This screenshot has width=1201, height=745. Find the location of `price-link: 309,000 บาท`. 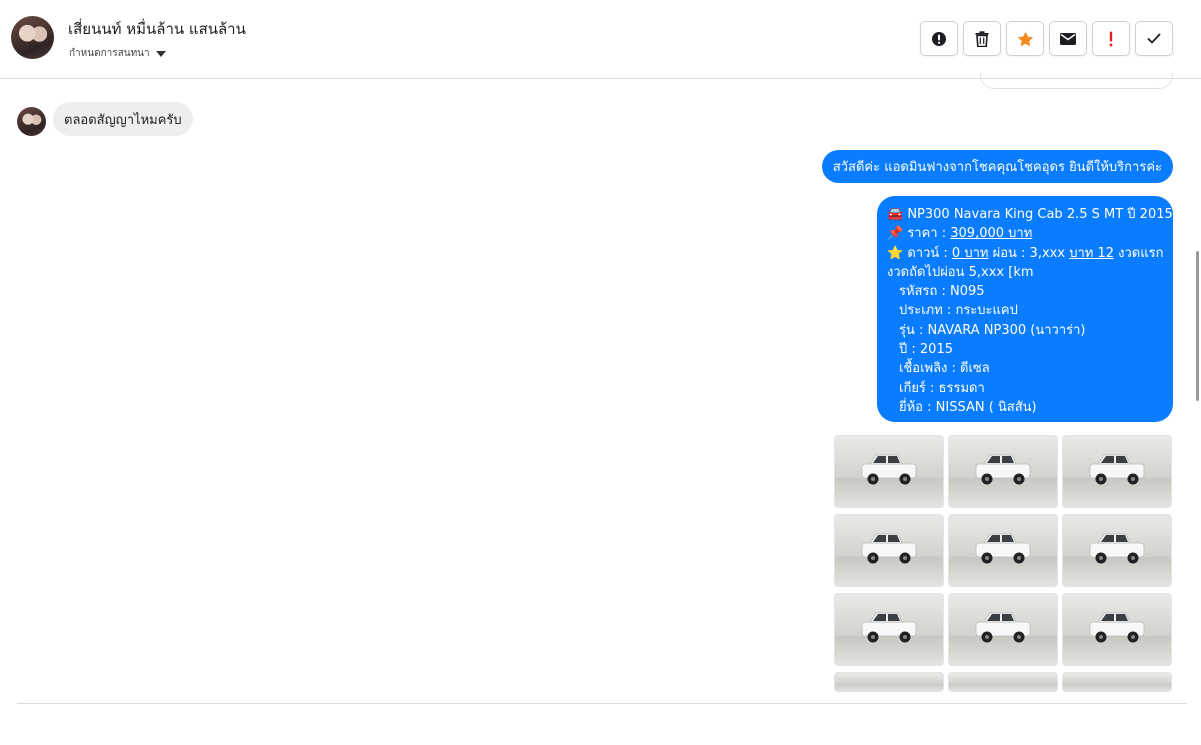

price-link: 309,000 บาท is located at coordinates (991, 233).